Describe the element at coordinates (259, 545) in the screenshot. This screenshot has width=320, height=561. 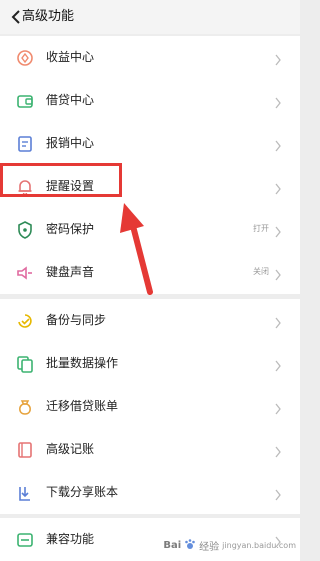
I see `watermark-site: jingyan.baidu.com` at that location.